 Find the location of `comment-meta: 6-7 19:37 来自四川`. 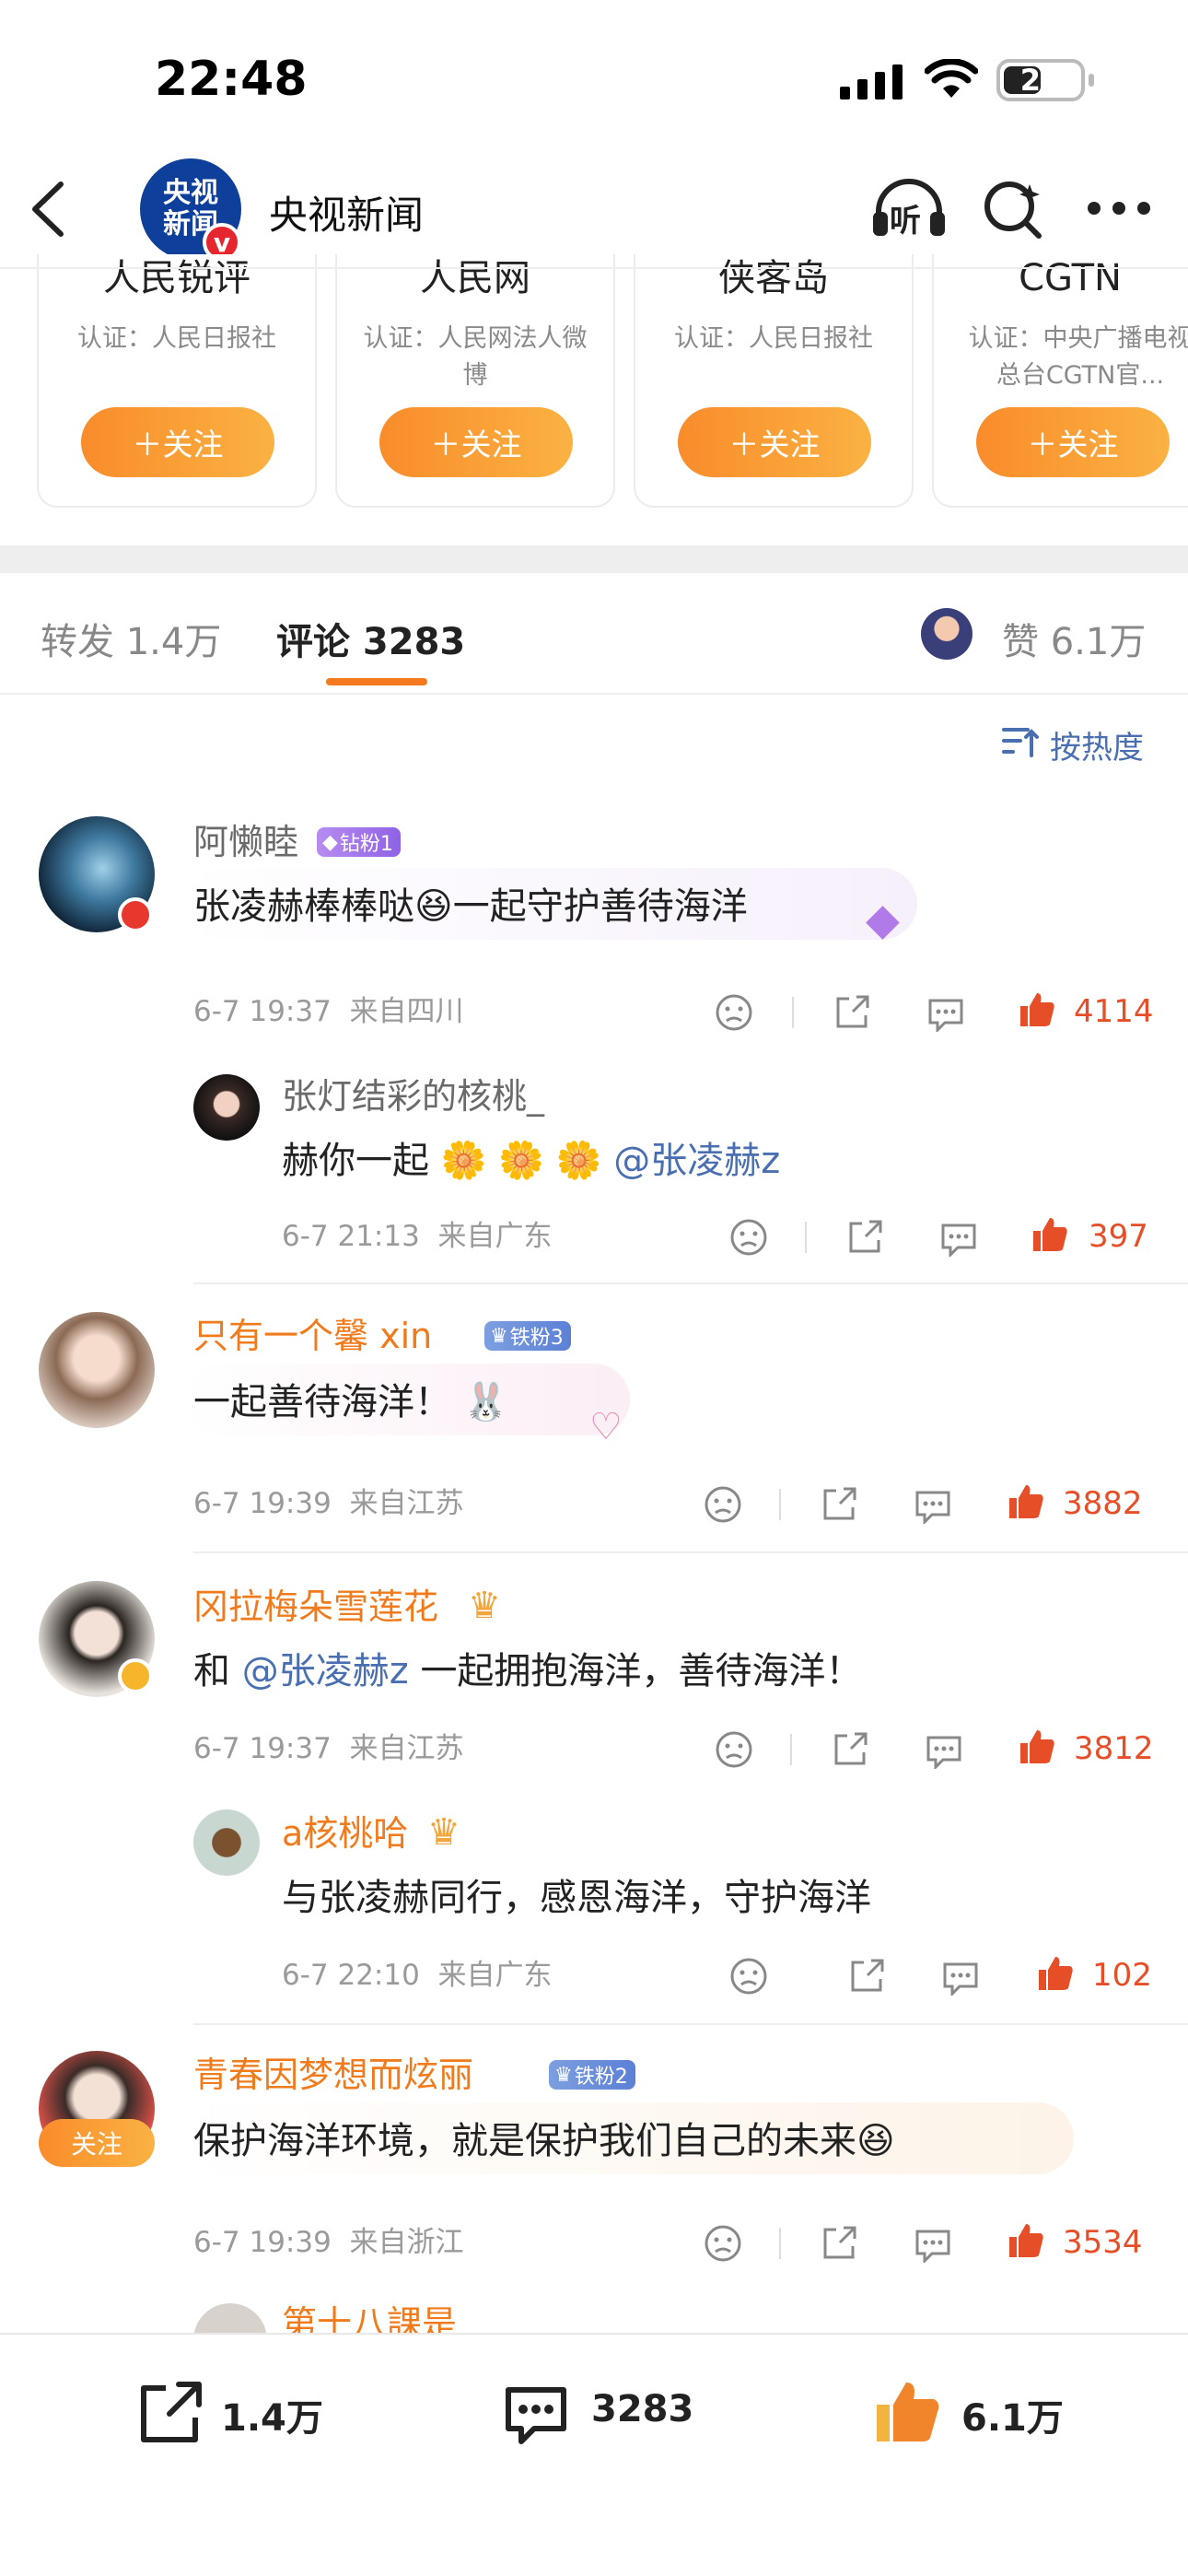

comment-meta: 6-7 19:37 来自四川 is located at coordinates (328, 1011).